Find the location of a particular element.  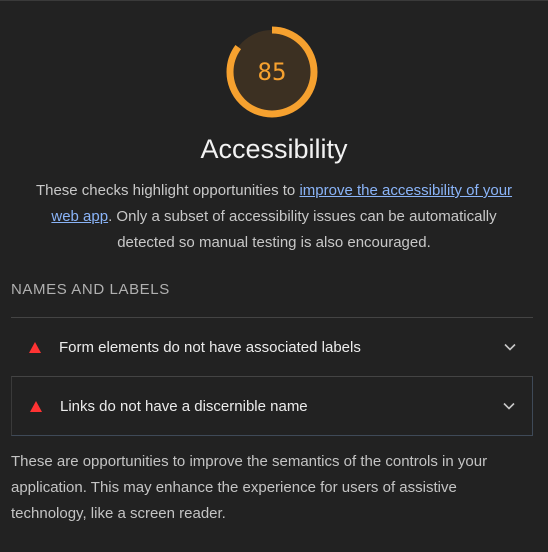

description-text-before: These checks highlight opportunities to is located at coordinates (167, 190).